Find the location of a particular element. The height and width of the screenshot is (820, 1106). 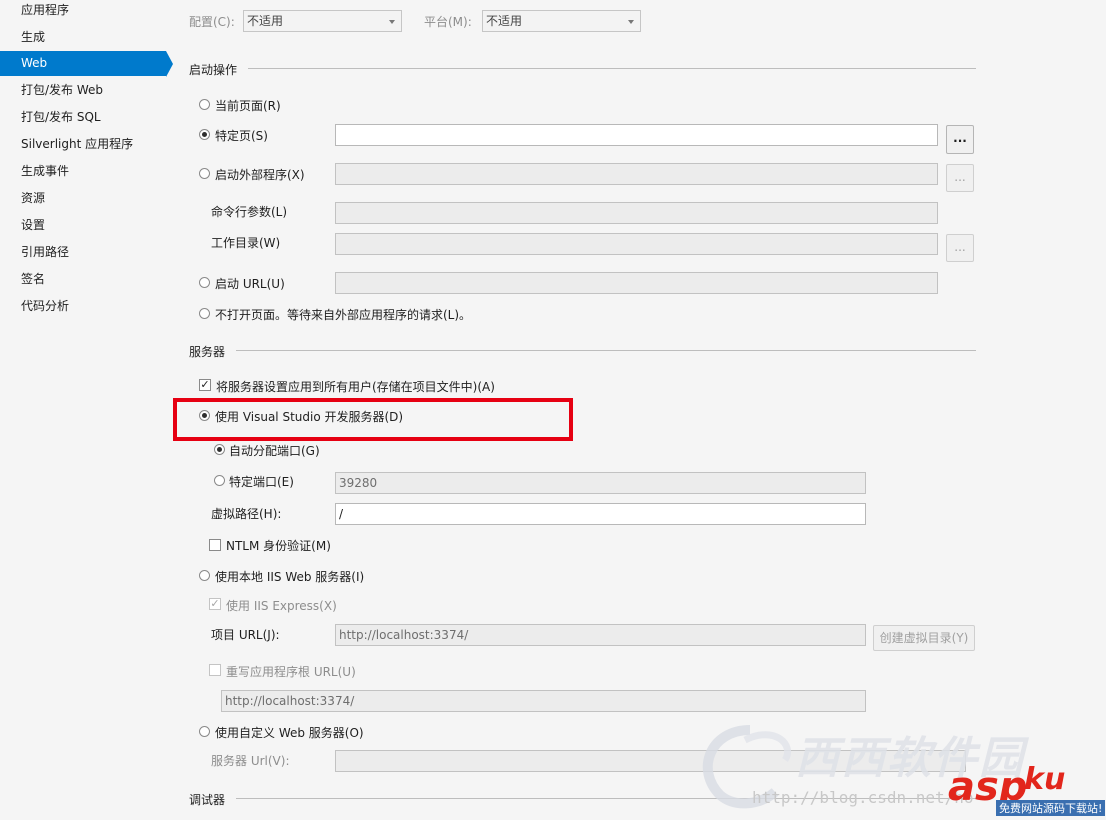

iis-express-label: 使用 IIS Express(X) is located at coordinates (281, 606).